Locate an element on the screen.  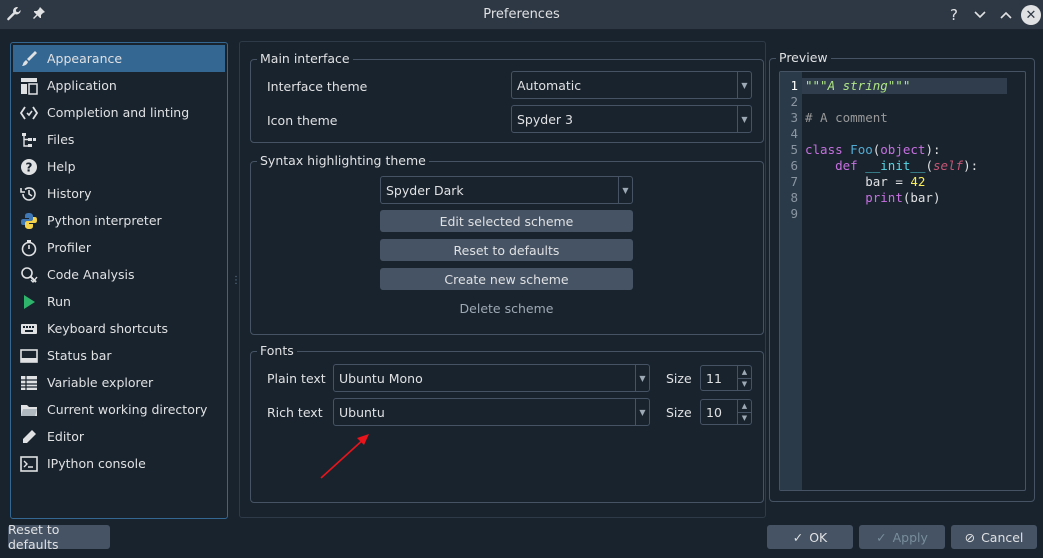
line-number: 2 is located at coordinates (794, 101).